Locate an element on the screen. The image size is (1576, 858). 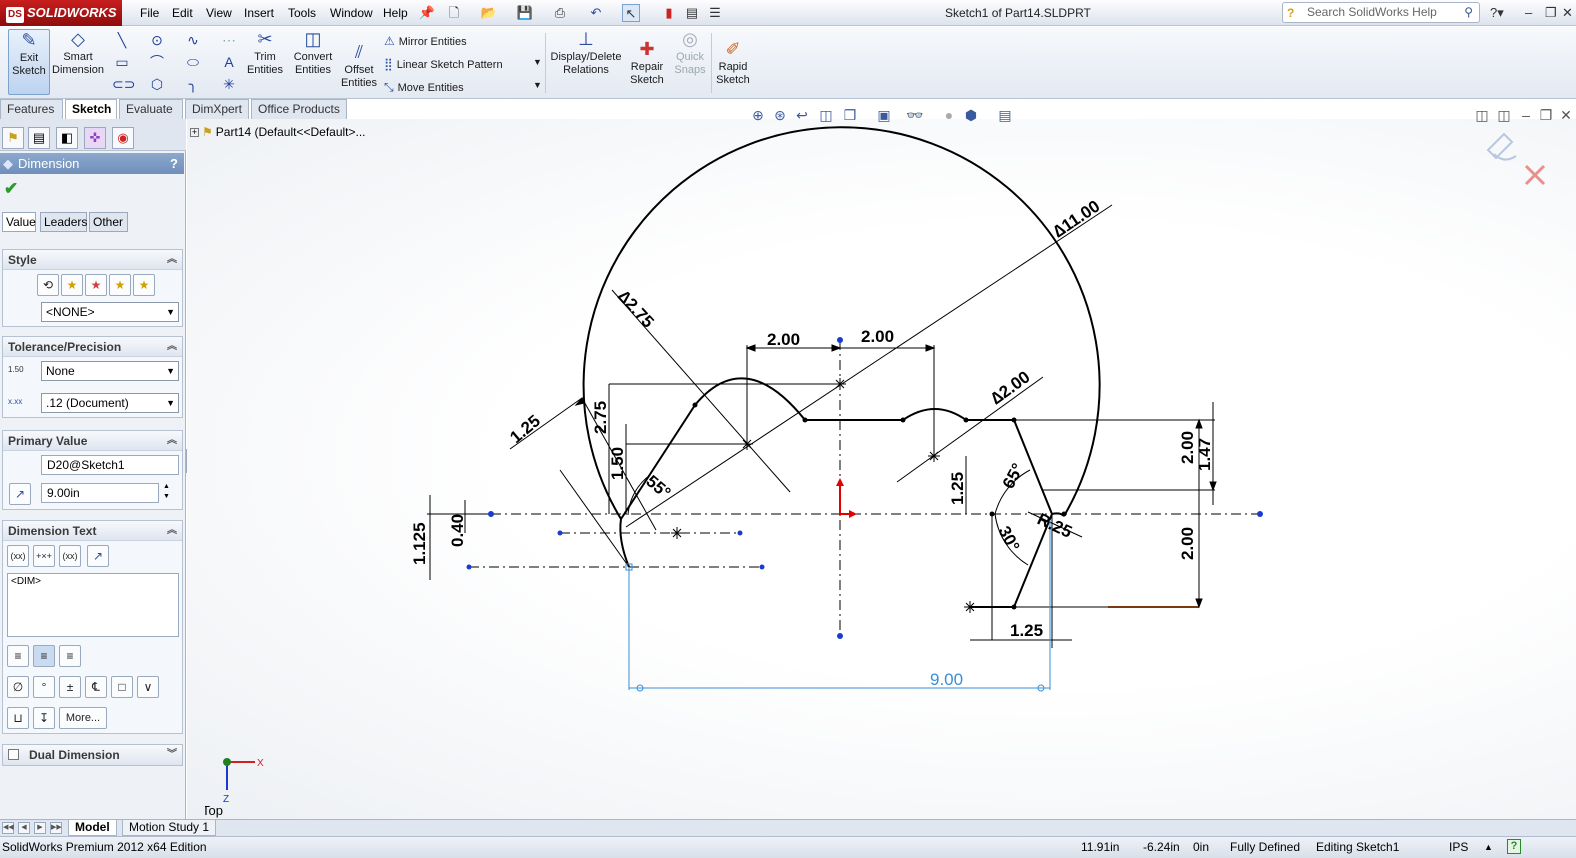
align-center-icon: ≡ is located at coordinates (44, 656).